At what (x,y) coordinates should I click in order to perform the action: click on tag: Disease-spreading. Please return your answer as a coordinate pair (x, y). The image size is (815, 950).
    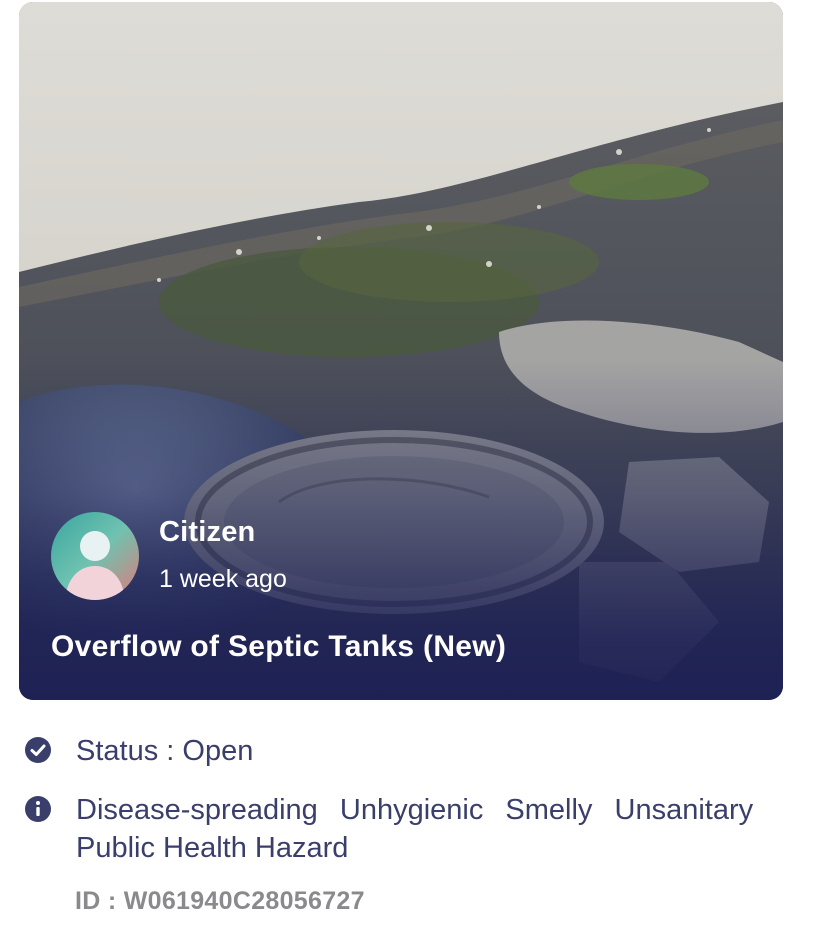
    Looking at the image, I should click on (197, 810).